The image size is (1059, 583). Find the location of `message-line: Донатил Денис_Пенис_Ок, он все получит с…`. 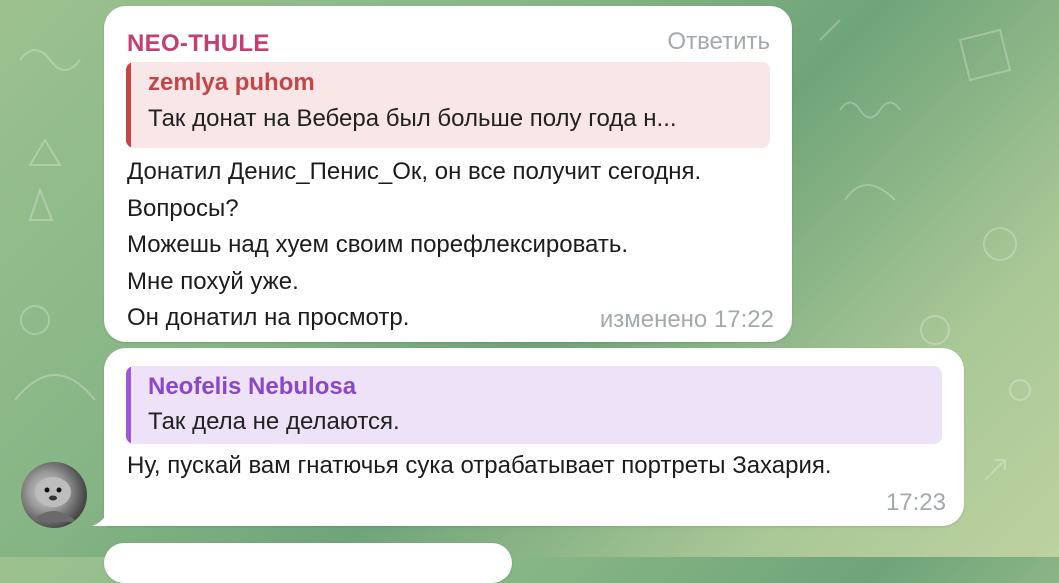

message-line: Донатил Денис_Пенис_Ок, он все получит с… is located at coordinates (414, 171).